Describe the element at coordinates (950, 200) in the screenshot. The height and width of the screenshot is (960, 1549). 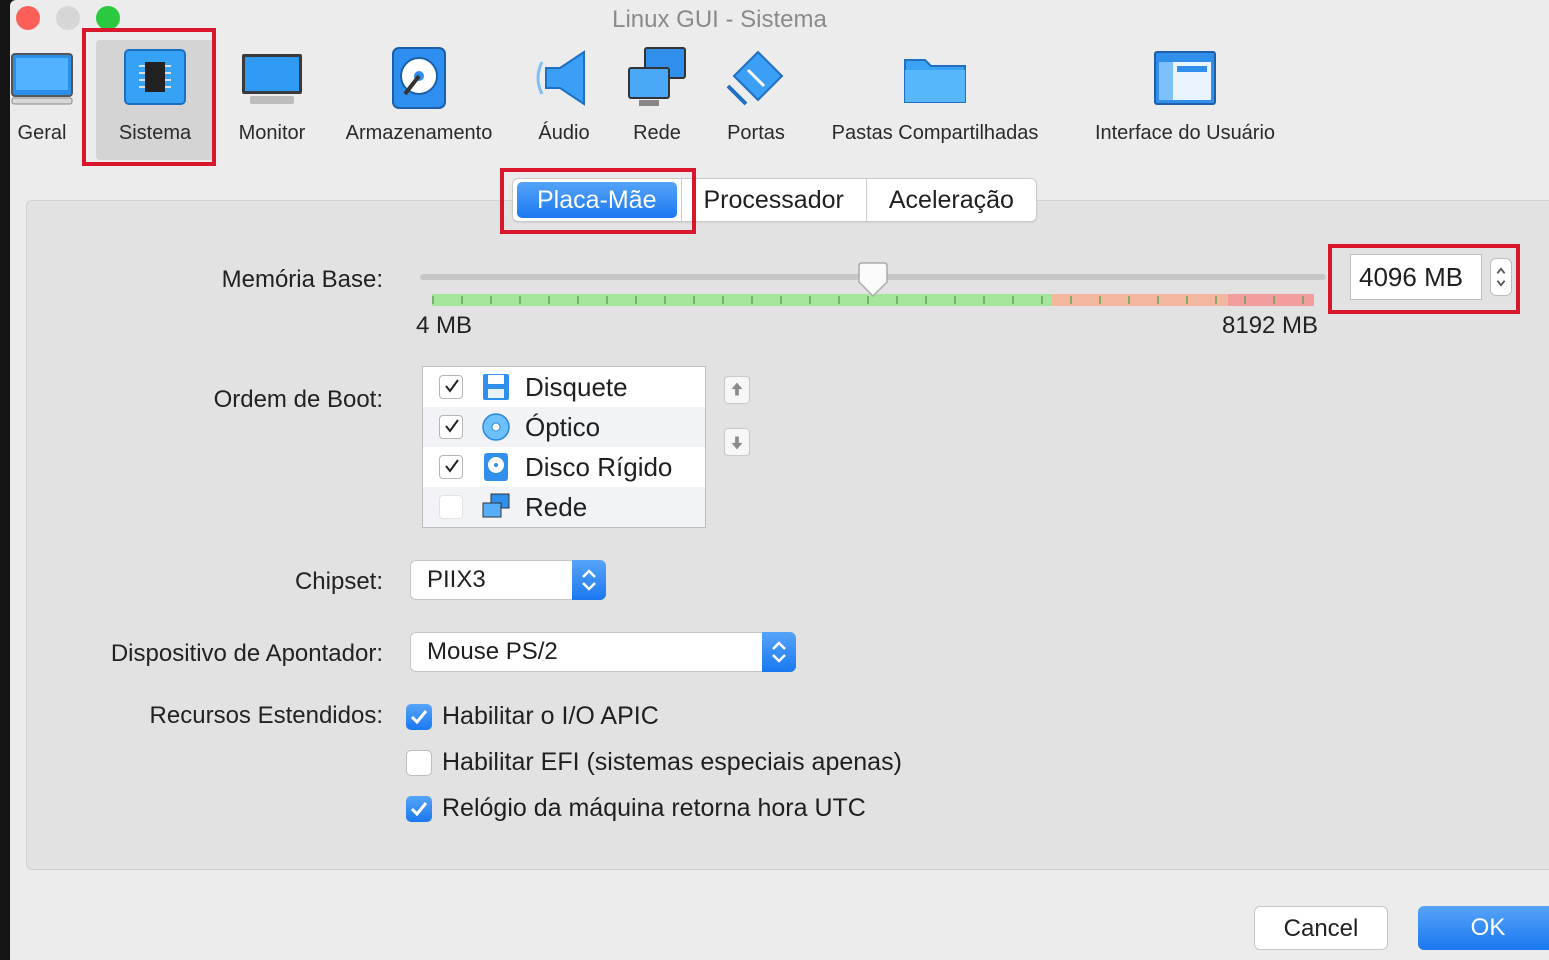
I see `tab-aceleracao: Aceleração` at that location.